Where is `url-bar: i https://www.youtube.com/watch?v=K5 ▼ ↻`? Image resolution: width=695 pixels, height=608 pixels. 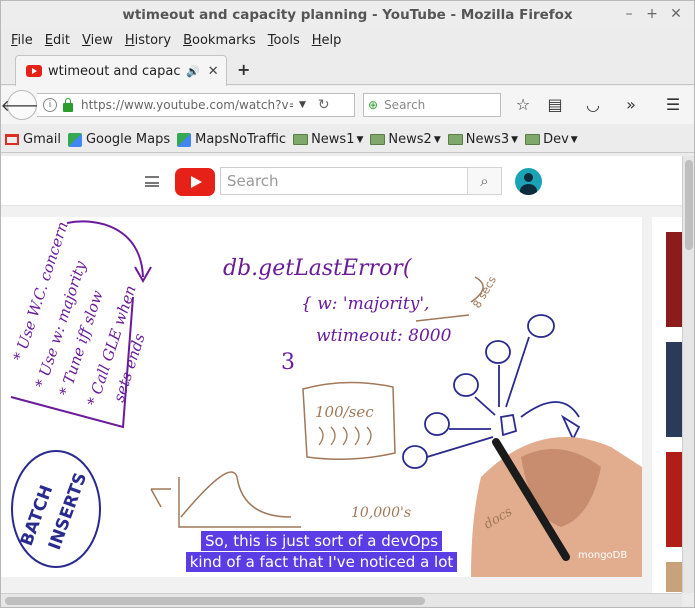
url-bar: i https://www.youtube.com/watch?v=K5 ▼ ↻ is located at coordinates (196, 105).